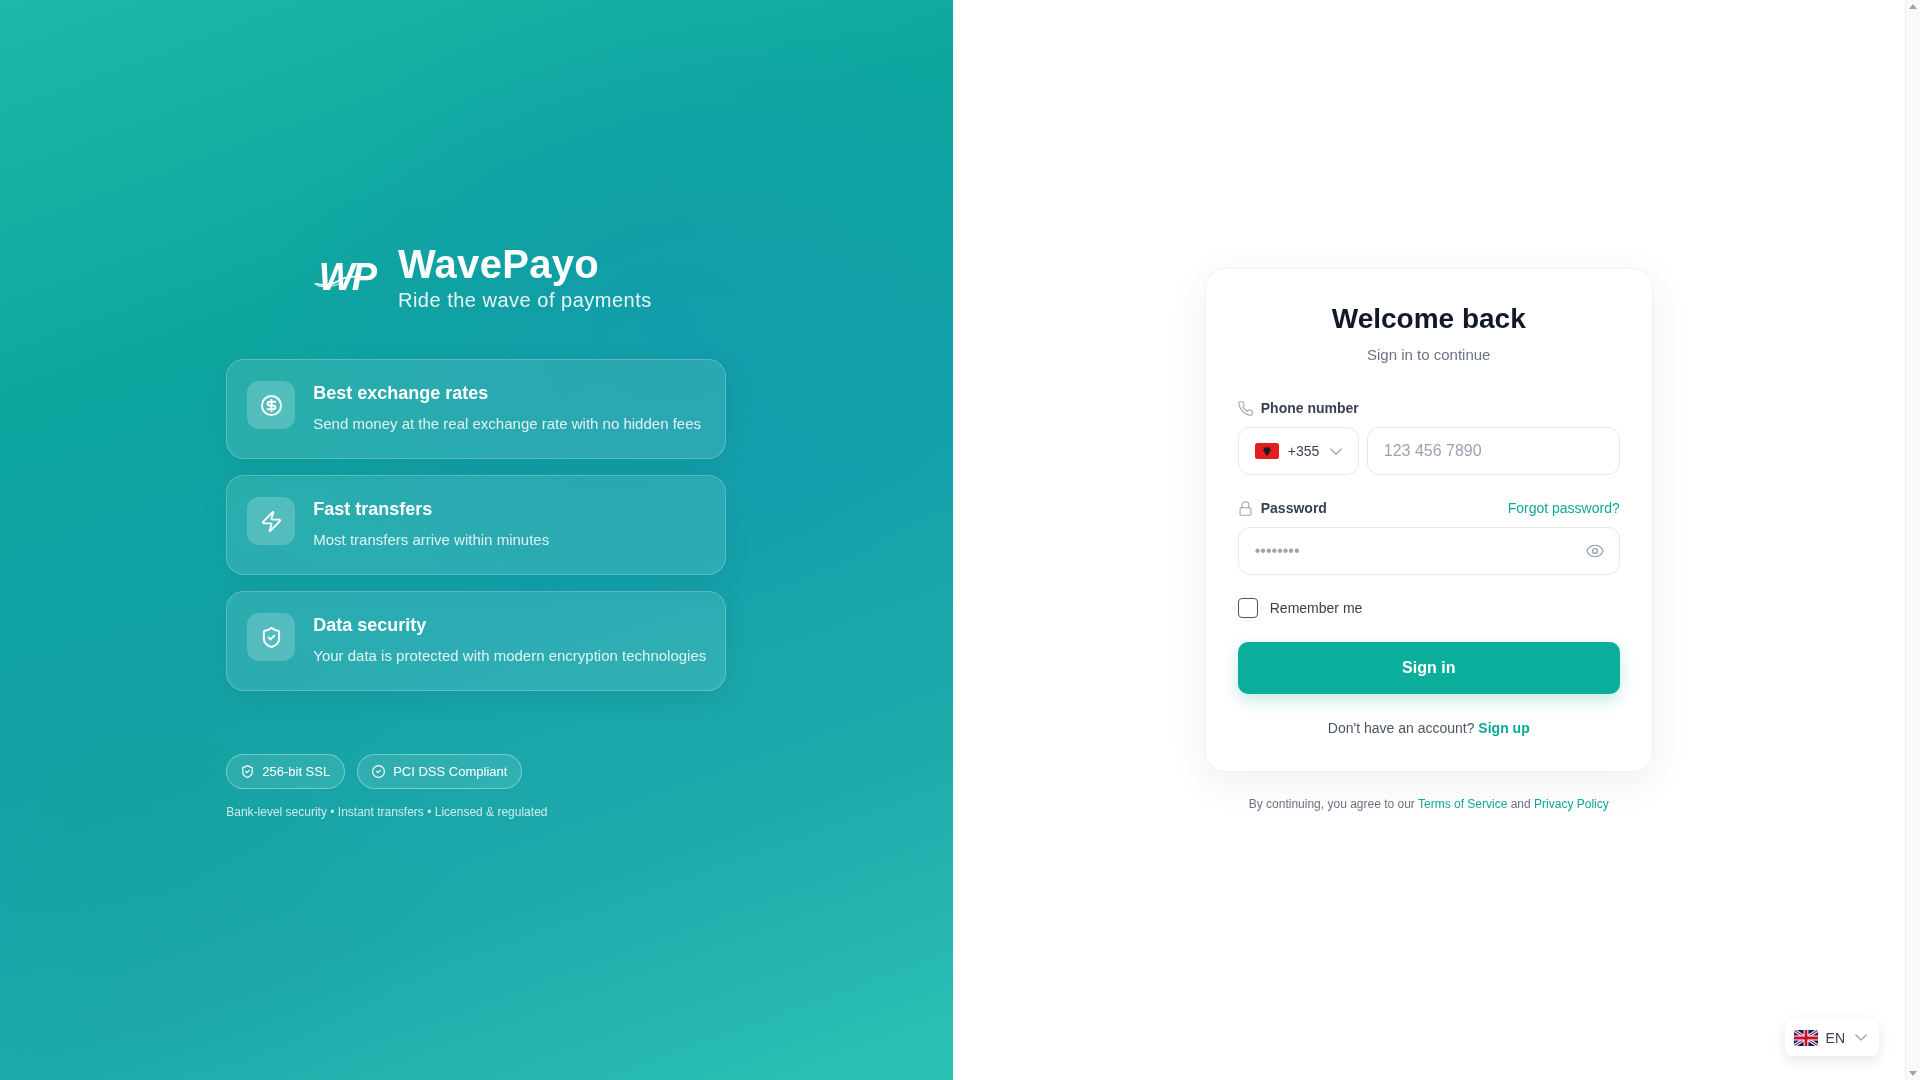 Image resolution: width=1920 pixels, height=1080 pixels. I want to click on certification-text: 256-bit SSL, so click(296, 771).